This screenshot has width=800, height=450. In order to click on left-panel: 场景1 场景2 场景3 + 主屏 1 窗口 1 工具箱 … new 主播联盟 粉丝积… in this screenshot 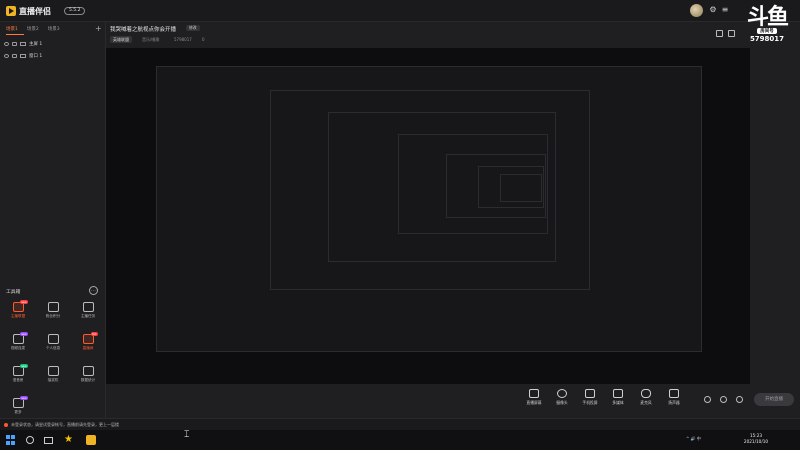, I will do `click(53, 220)`.